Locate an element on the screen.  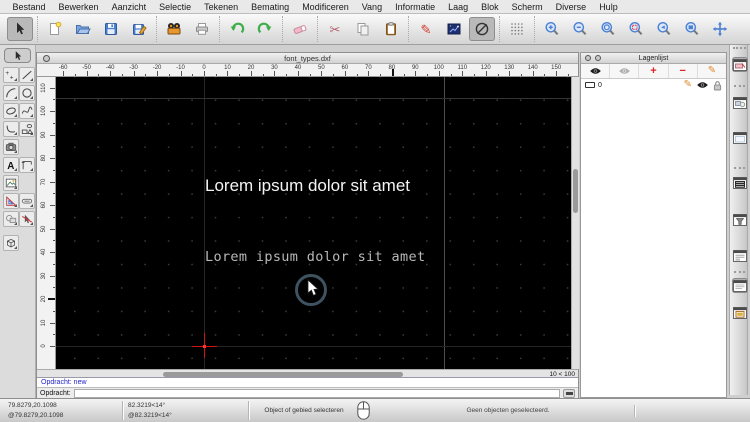
layer-visibility-icon is located at coordinates (702, 85).